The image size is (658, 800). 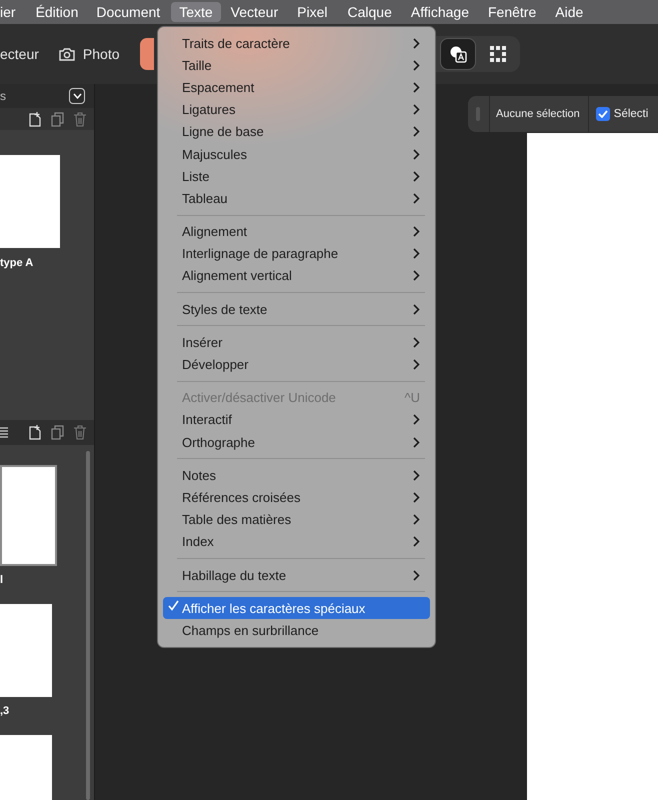 I want to click on menu-item-label: Styles de texte, so click(x=225, y=309).